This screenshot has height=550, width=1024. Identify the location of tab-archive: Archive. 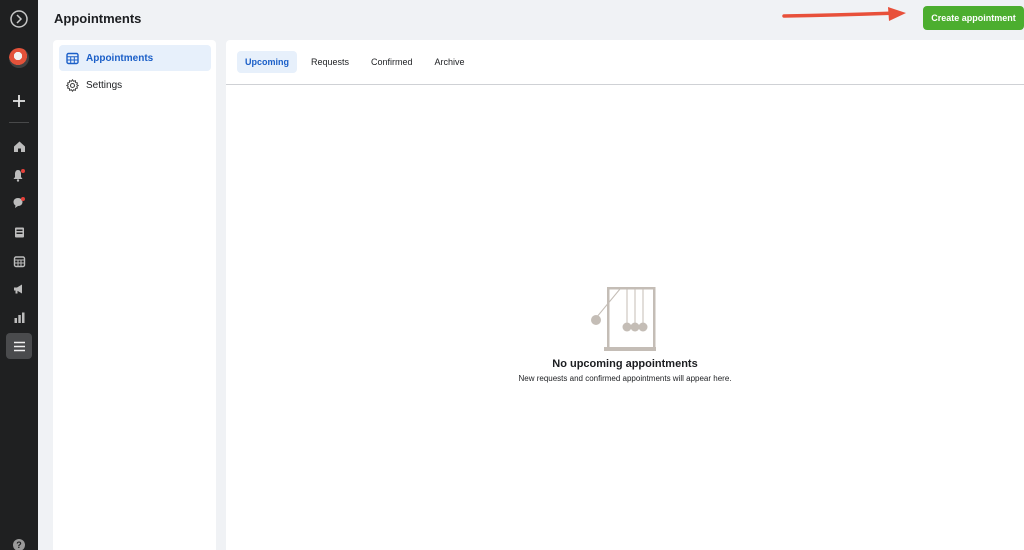
(450, 62).